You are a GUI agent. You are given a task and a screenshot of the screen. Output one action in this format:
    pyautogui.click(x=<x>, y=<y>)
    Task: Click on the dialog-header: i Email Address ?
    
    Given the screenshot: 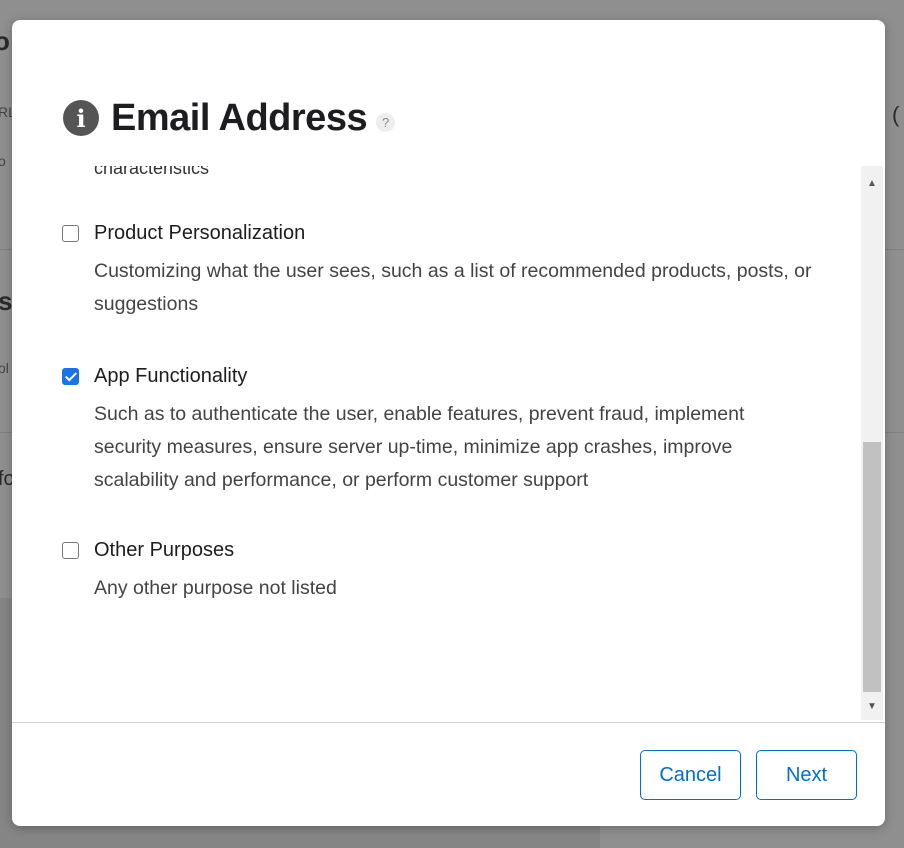 What is the action you would take?
    pyautogui.click(x=229, y=118)
    